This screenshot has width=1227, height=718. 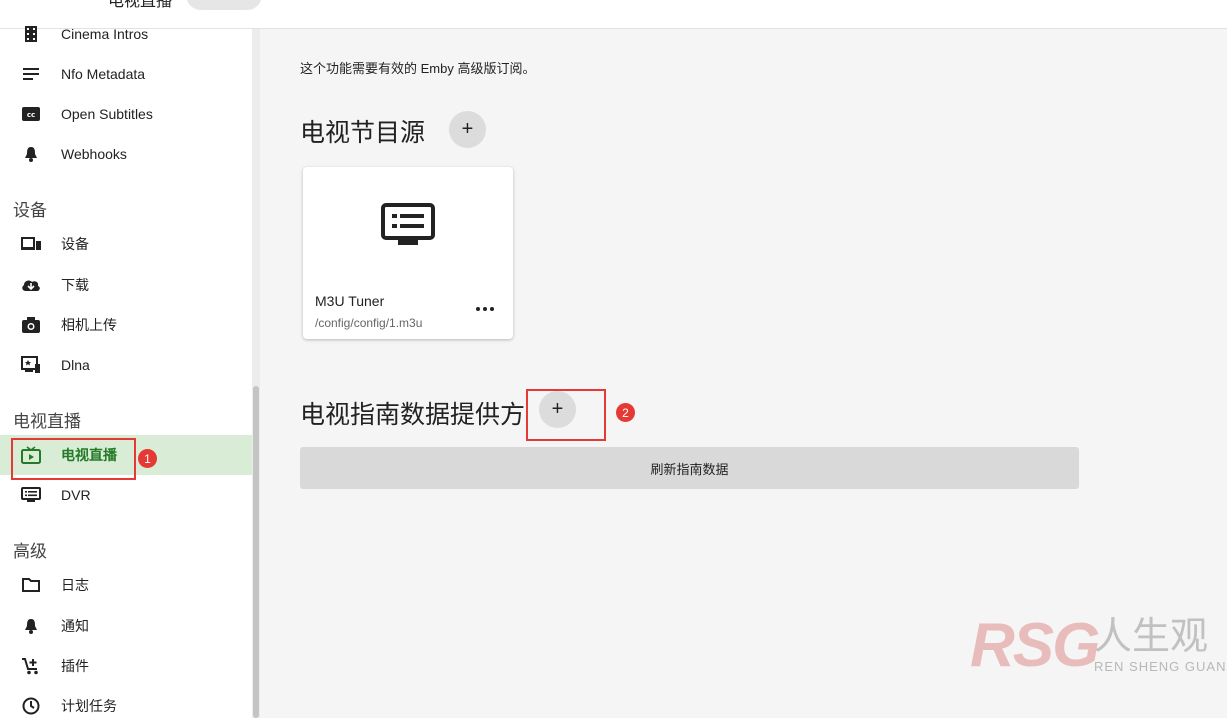 What do you see at coordinates (418, 68) in the screenshot?
I see `premiere-notice: 这个功能需要有效的 Emby 高级版订阅。` at bounding box center [418, 68].